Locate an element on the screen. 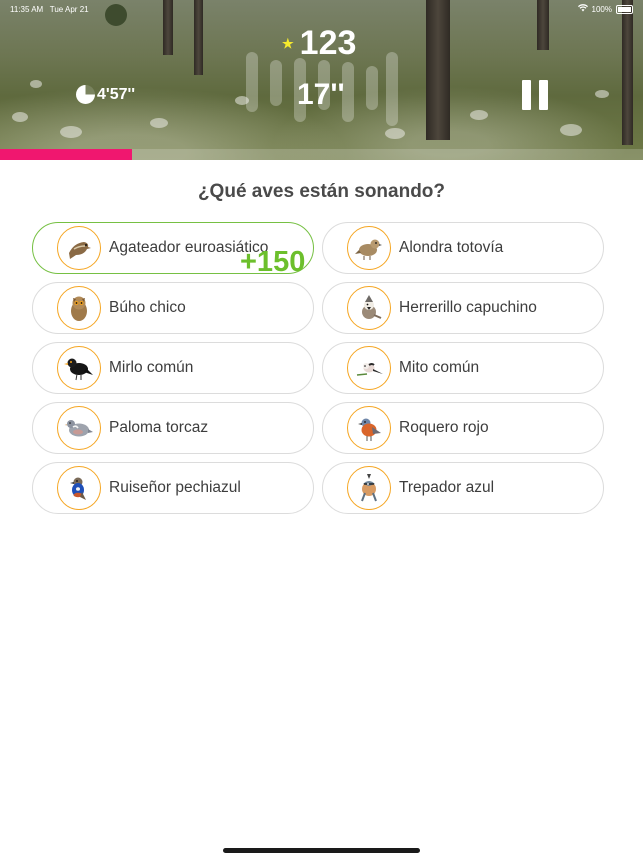  battery-icon is located at coordinates (624, 9).